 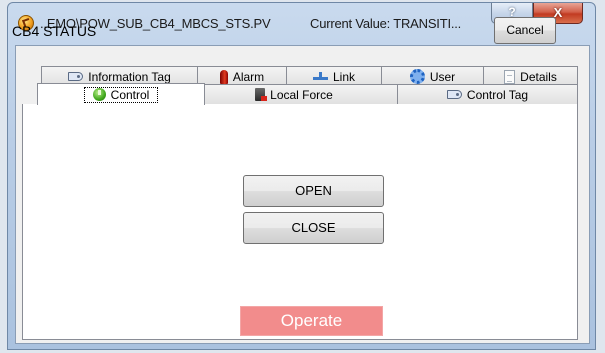 What do you see at coordinates (301, 94) in the screenshot?
I see `tab-label: Local Force` at bounding box center [301, 94].